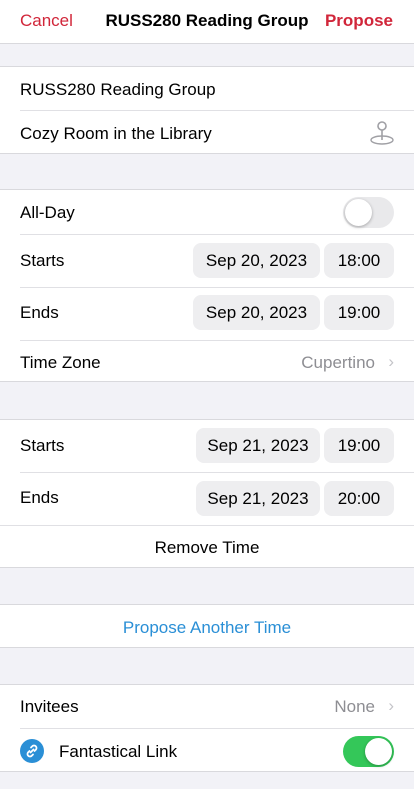 The width and height of the screenshot is (414, 789). I want to click on proposed-ends-row: Ends Sep 21, 2023 20:00, so click(207, 499).